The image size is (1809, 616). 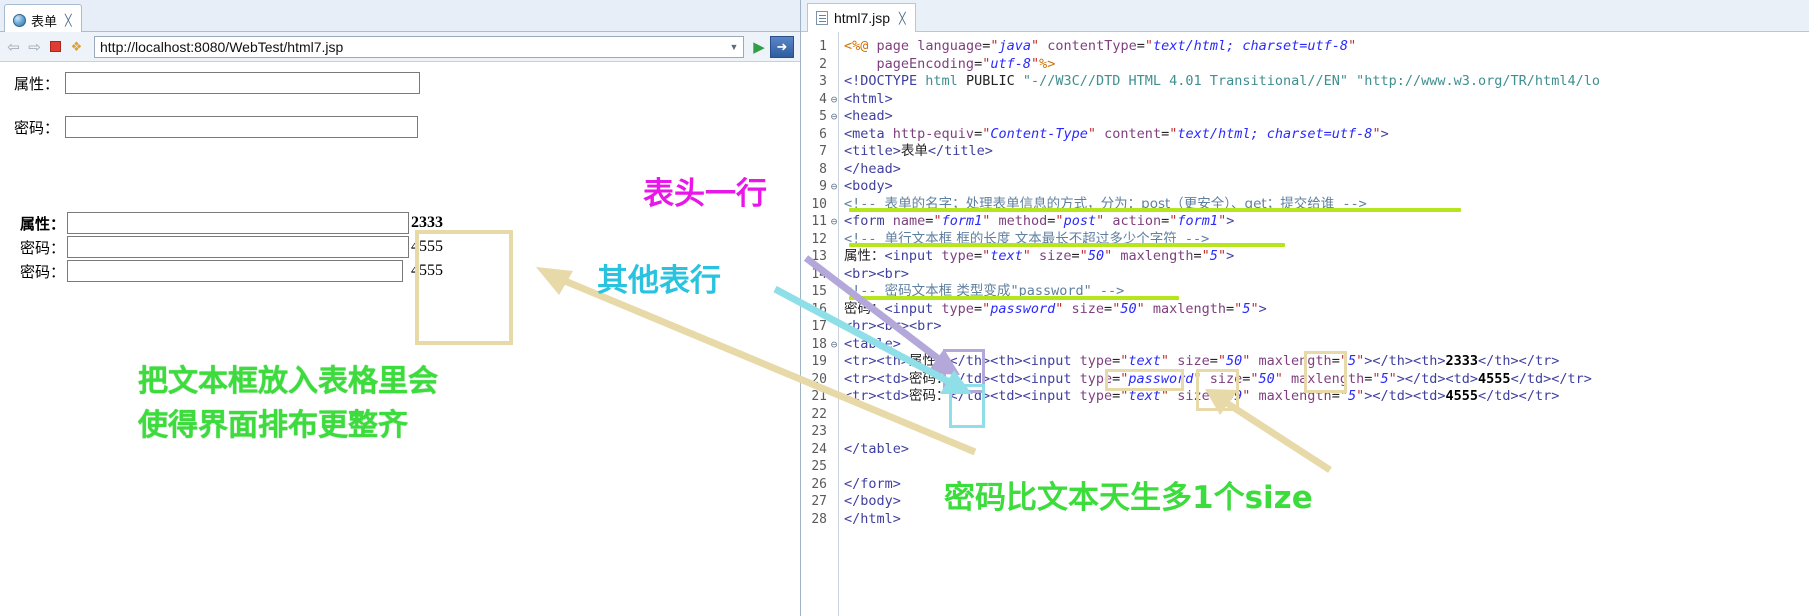 I want to click on line-number: 1, so click(x=823, y=46).